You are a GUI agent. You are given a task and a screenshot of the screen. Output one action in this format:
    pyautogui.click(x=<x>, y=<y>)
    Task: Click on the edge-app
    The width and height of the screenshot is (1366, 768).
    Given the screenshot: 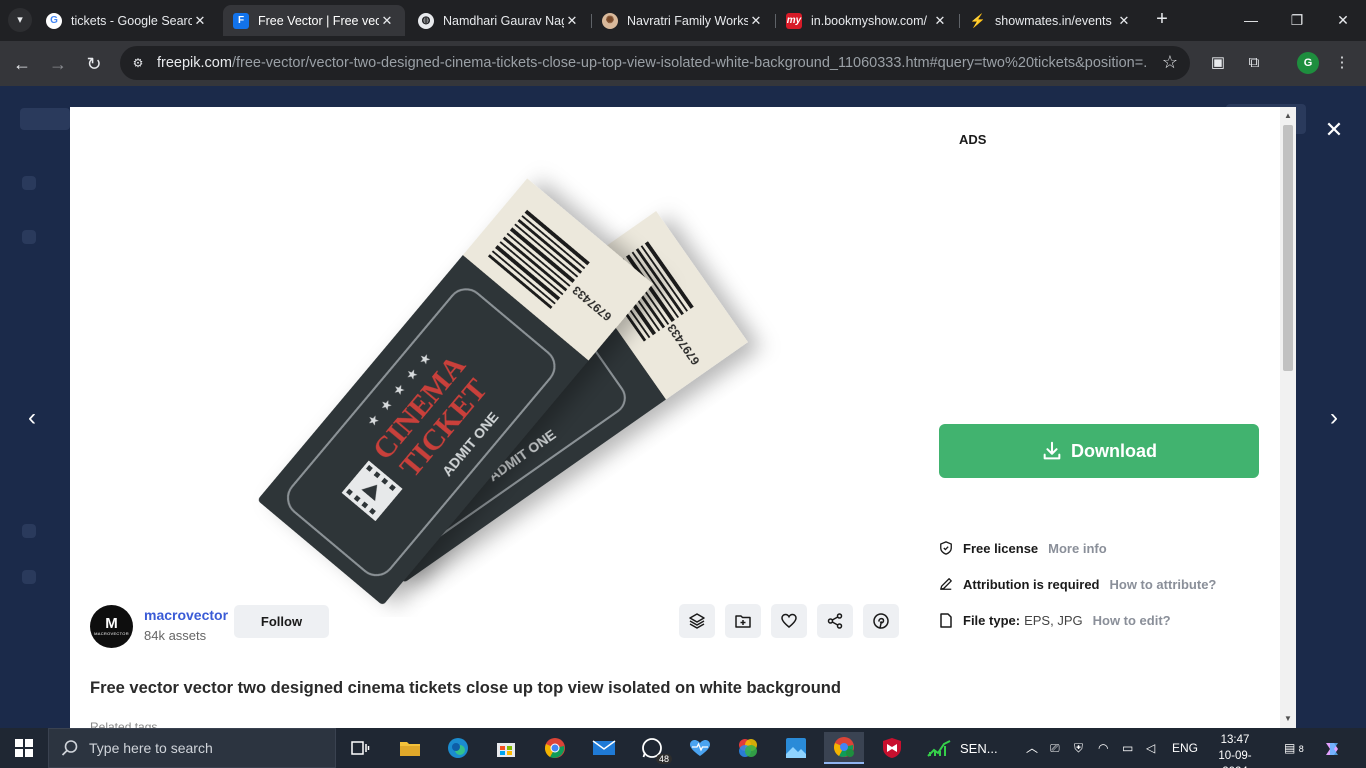 What is the action you would take?
    pyautogui.click(x=458, y=748)
    